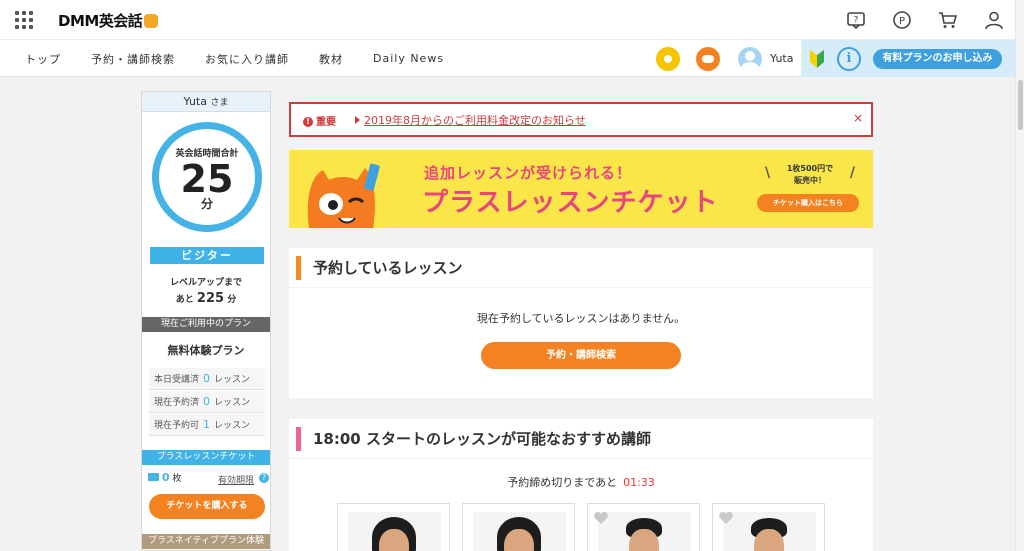 Image resolution: width=1024 pixels, height=551 pixels. I want to click on stat-row-available: 現在予約可 1 レッスン, so click(207, 425).